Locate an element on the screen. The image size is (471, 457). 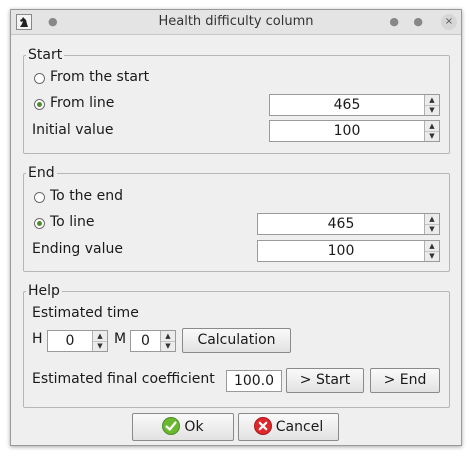
initial-value: 100 is located at coordinates (347, 131).